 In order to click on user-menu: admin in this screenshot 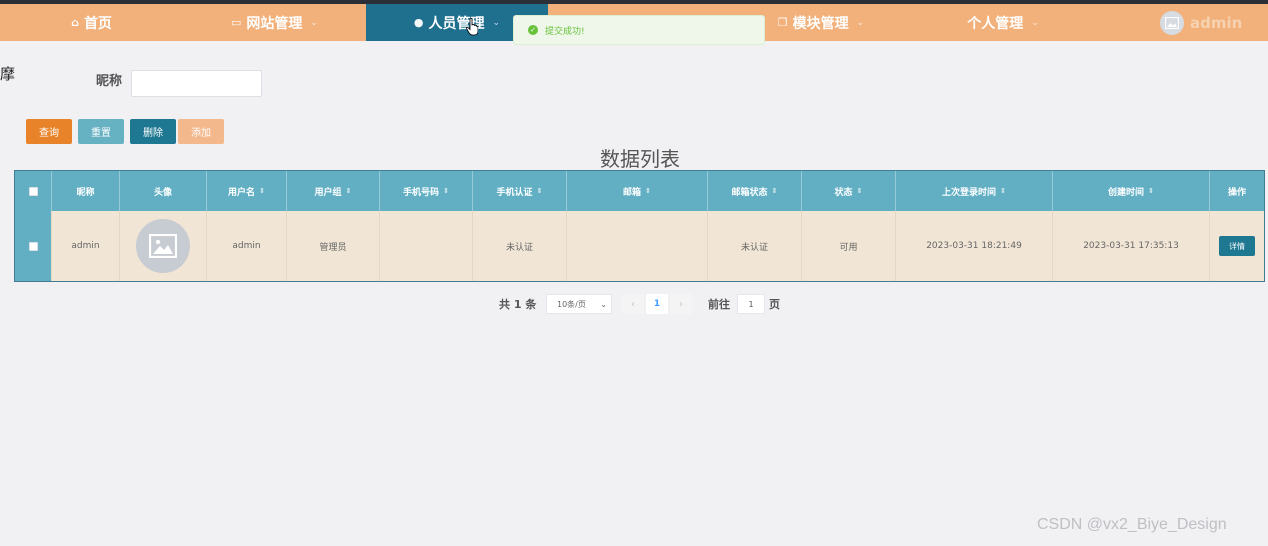, I will do `click(1201, 22)`.